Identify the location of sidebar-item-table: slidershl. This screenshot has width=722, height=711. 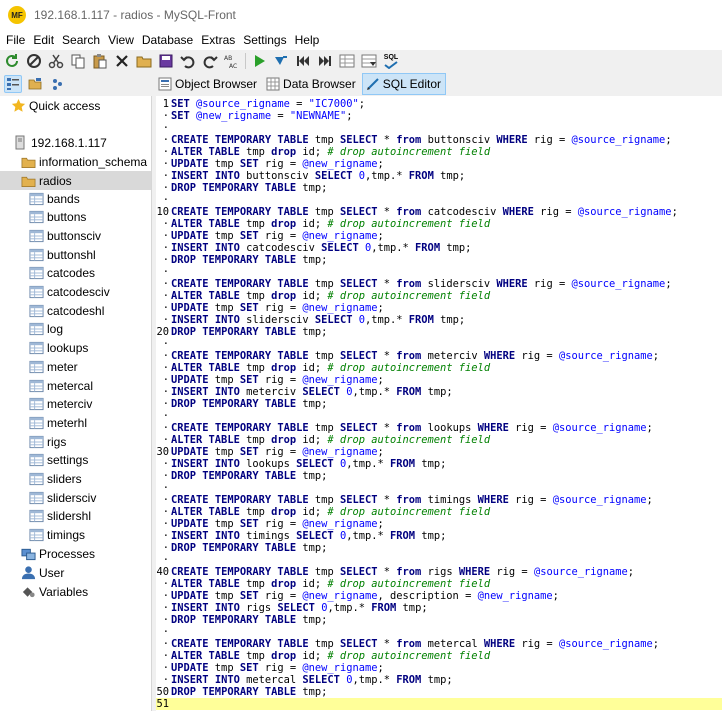
(75, 516).